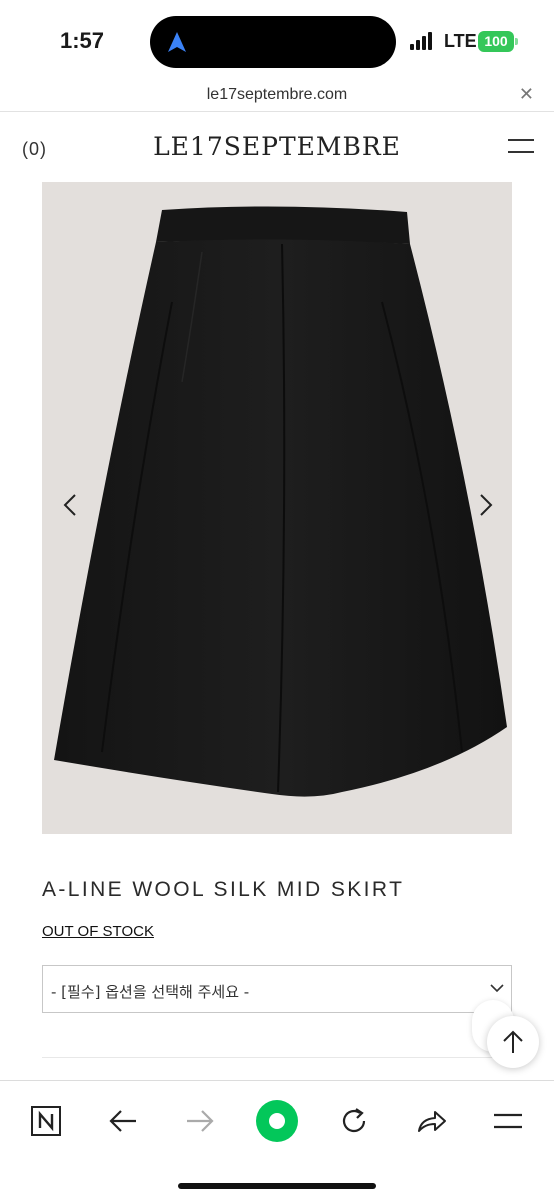  What do you see at coordinates (277, 989) in the screenshot?
I see `option-select: - [필수] 옵션을 선택해 주세요 -` at bounding box center [277, 989].